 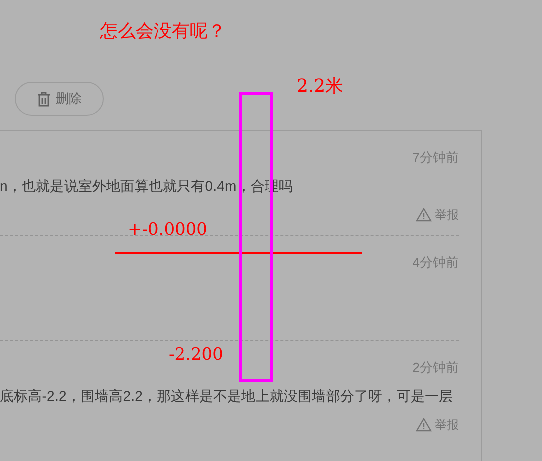 What do you see at coordinates (227, 396) in the screenshot?
I see `comment-text: 底标高-2.2，围墙高2.2，那这样是不是地上就没围墙部分了呀，可是一层` at bounding box center [227, 396].